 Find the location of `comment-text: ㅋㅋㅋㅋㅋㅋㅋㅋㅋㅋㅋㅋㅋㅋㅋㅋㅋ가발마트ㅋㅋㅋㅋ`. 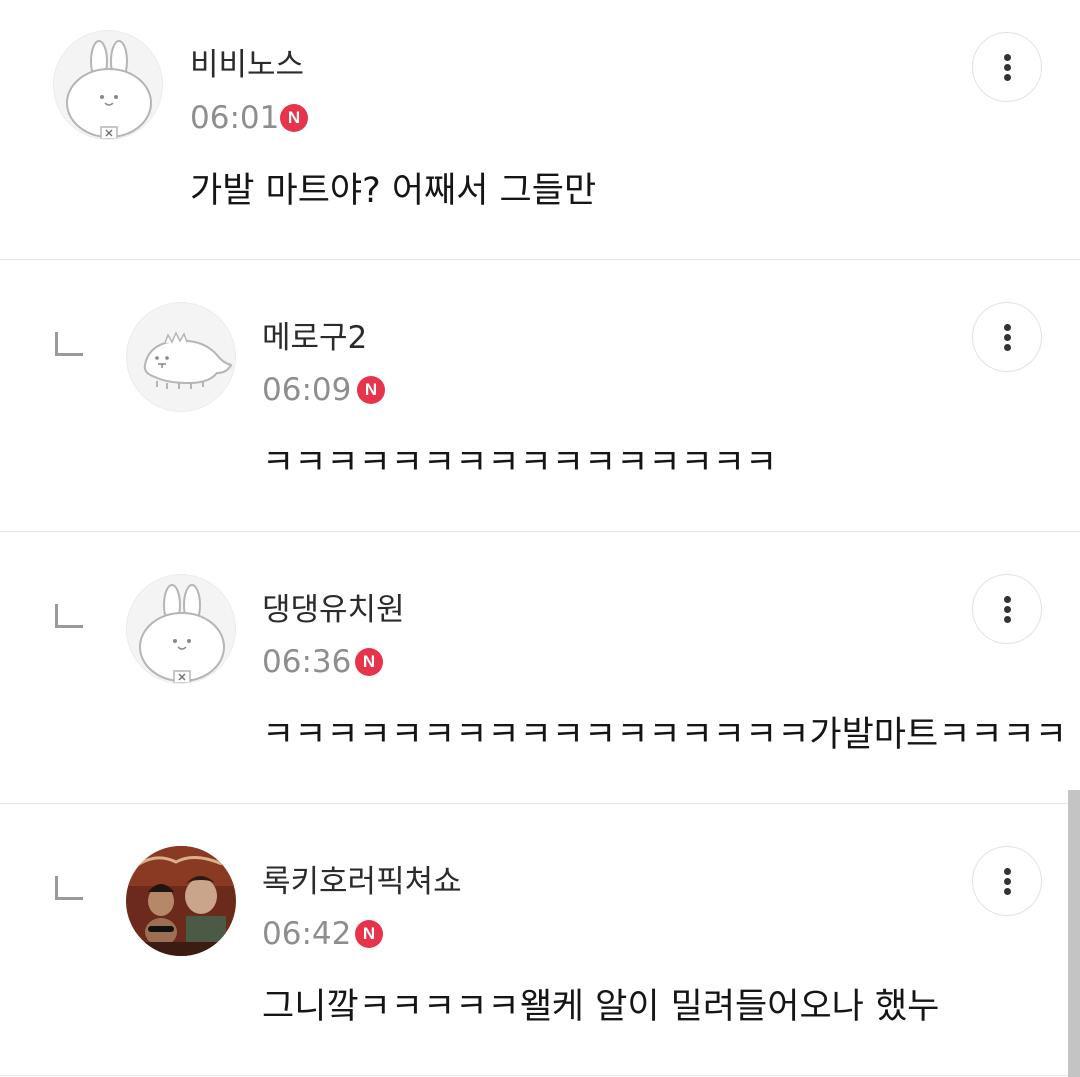

comment-text: ㅋㅋㅋㅋㅋㅋㅋㅋㅋㅋㅋㅋㅋㅋㅋㅋㅋ가발마트ㅋㅋㅋㅋ is located at coordinates (665, 735).